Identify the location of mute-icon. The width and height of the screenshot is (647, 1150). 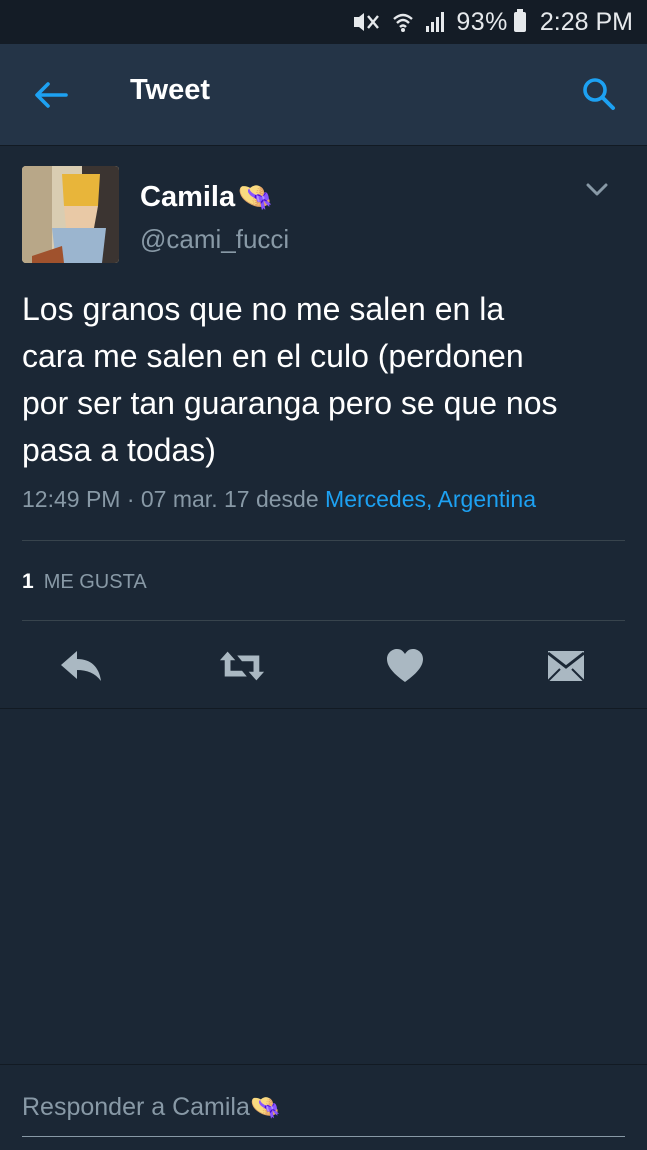
(367, 22).